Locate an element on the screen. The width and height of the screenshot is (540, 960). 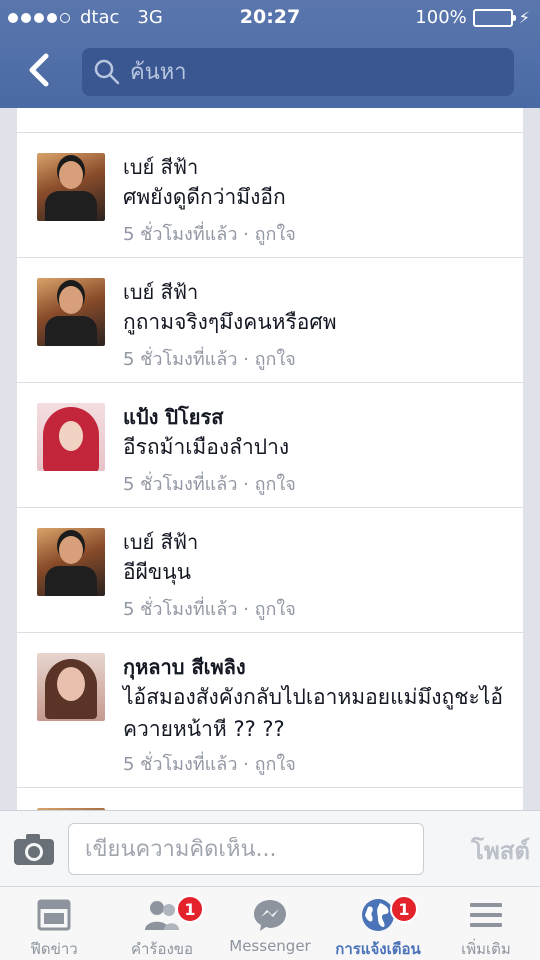
comment-input-box is located at coordinates (246, 849).